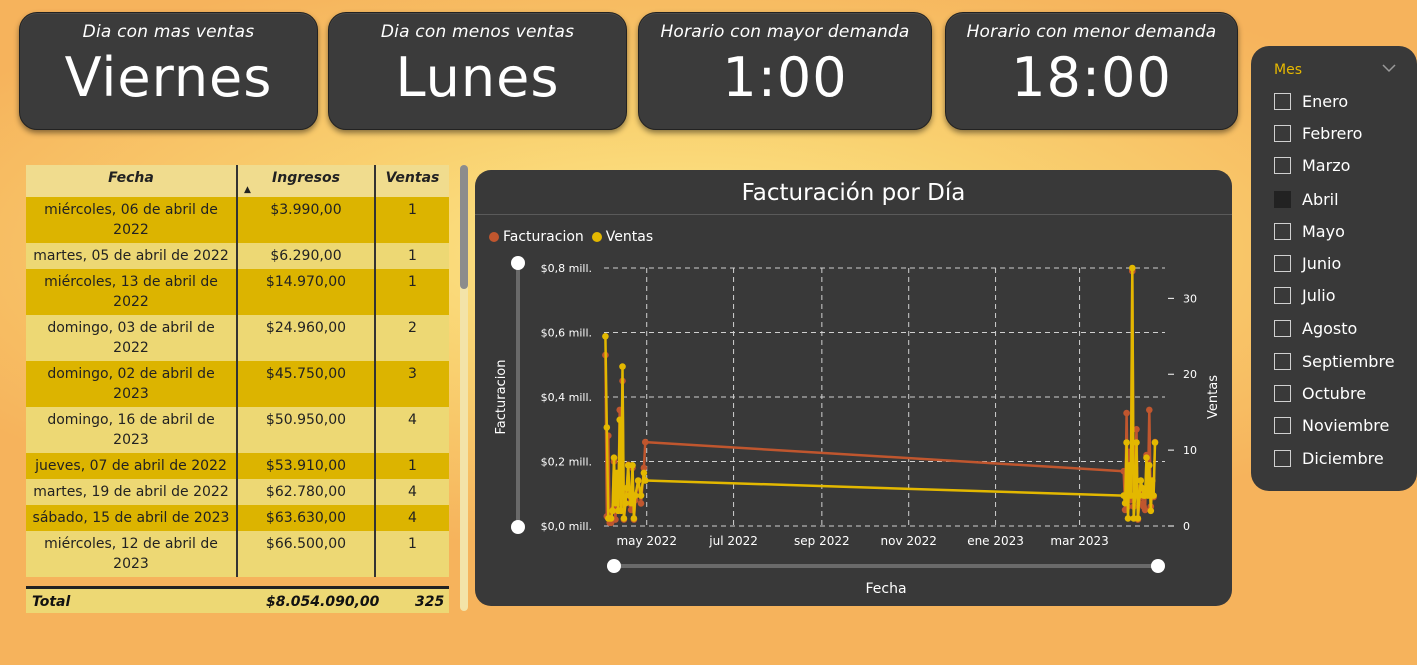  Describe the element at coordinates (885, 589) in the screenshot. I see `x-axis-title: Fecha` at that location.